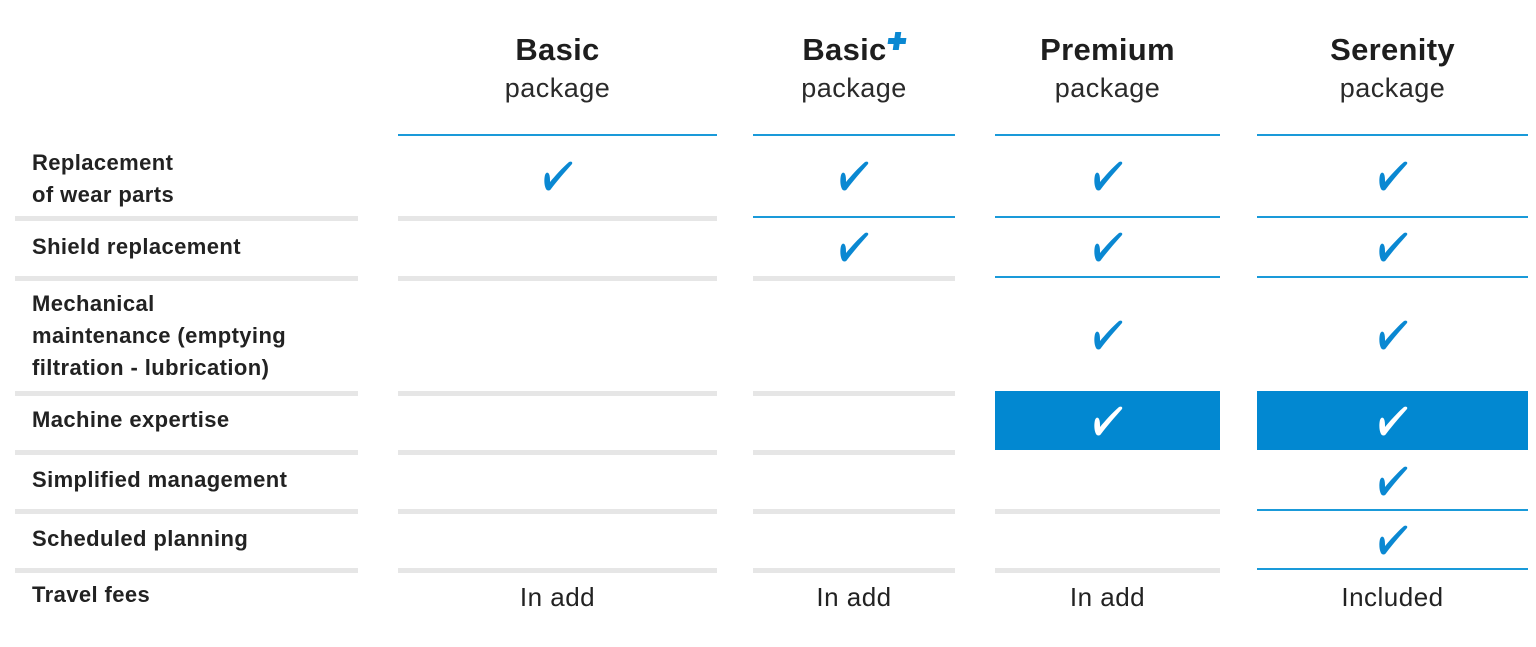 This screenshot has height=647, width=1536. Describe the element at coordinates (1107, 49) in the screenshot. I see `package-name: Premium` at that location.